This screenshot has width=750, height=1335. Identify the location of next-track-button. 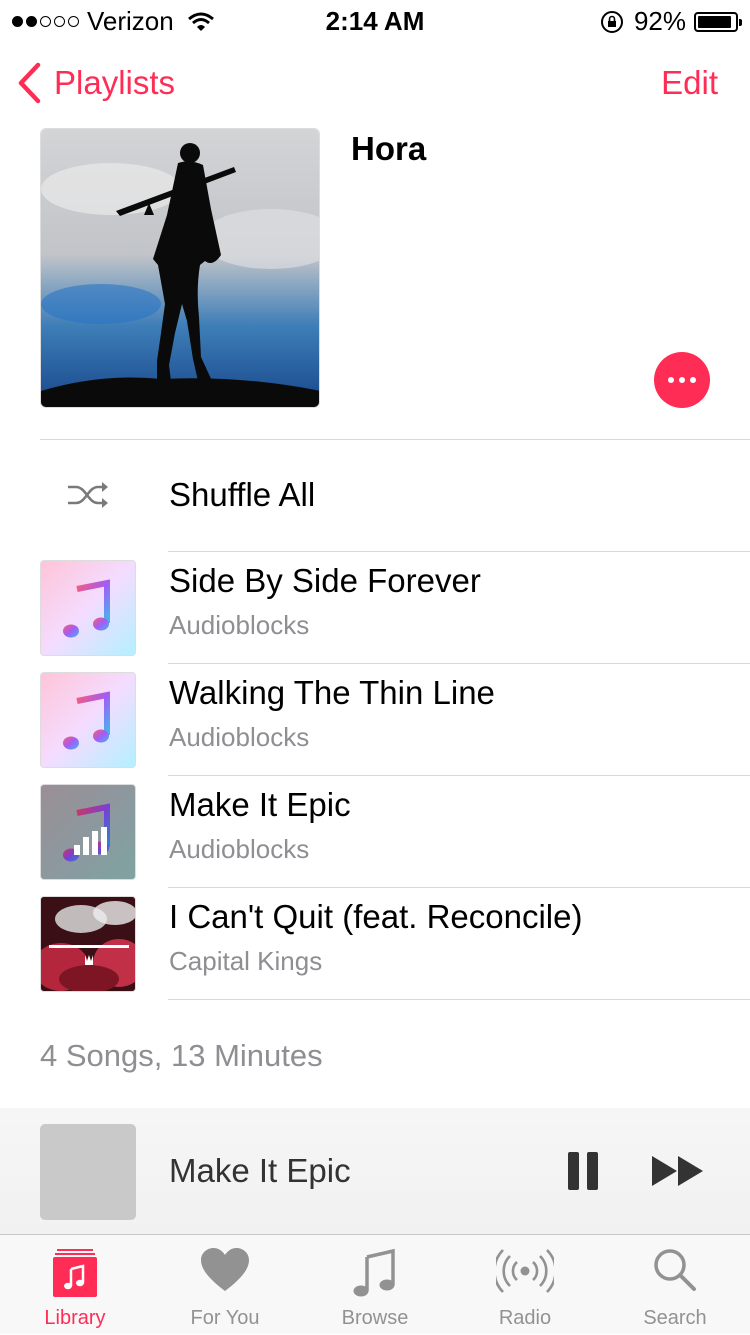
(678, 1173).